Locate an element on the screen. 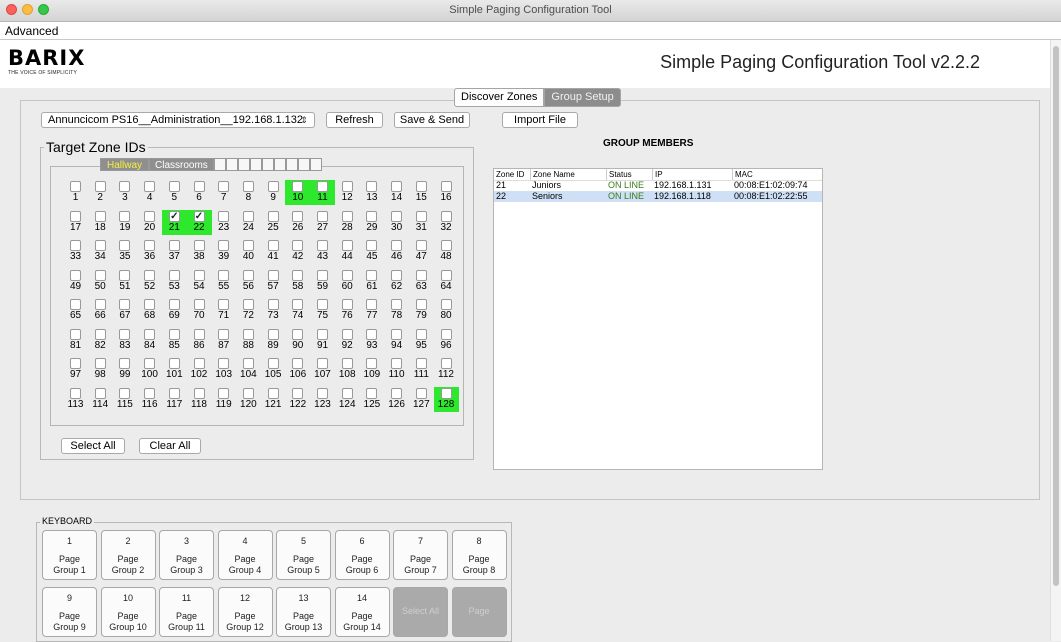 The height and width of the screenshot is (642, 1061). zone-28: 28 is located at coordinates (347, 222).